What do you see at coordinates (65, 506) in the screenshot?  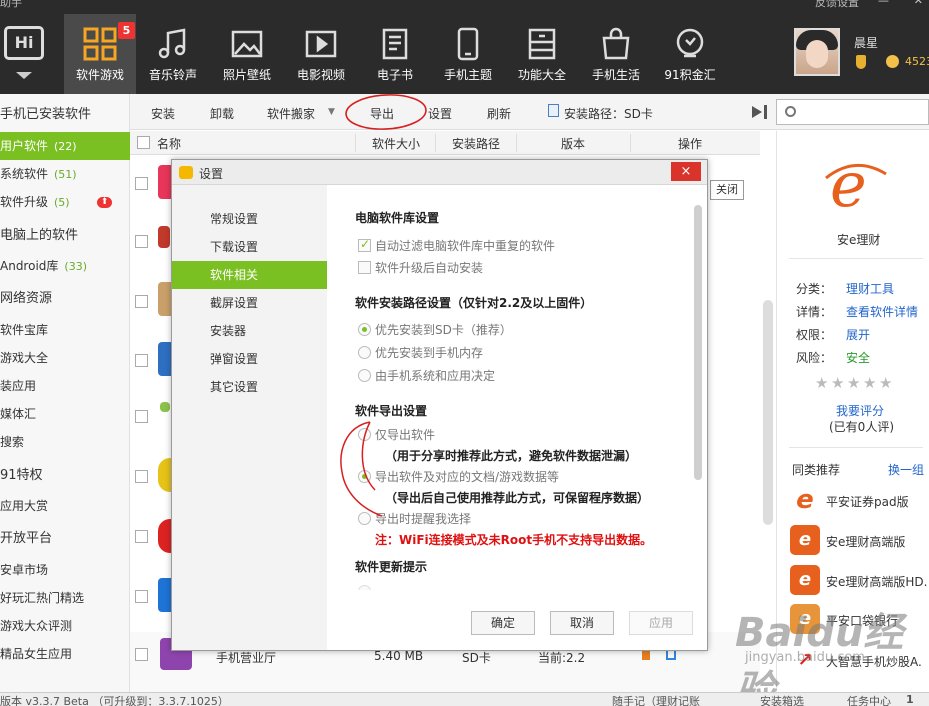 I see `sidebar-item-app-awards: 应用大赏` at bounding box center [65, 506].